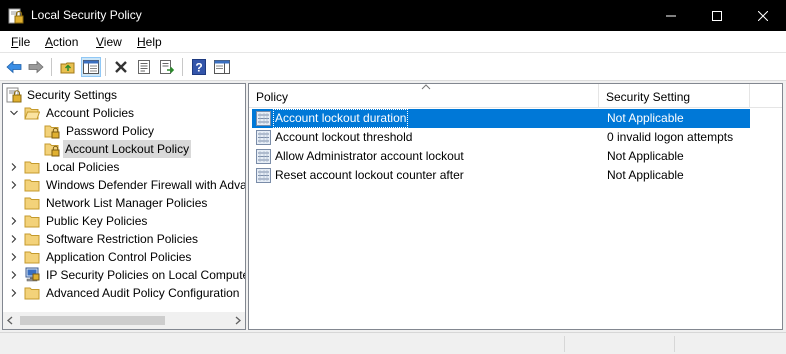  Describe the element at coordinates (20, 42) in the screenshot. I see `menu-file: File` at that location.